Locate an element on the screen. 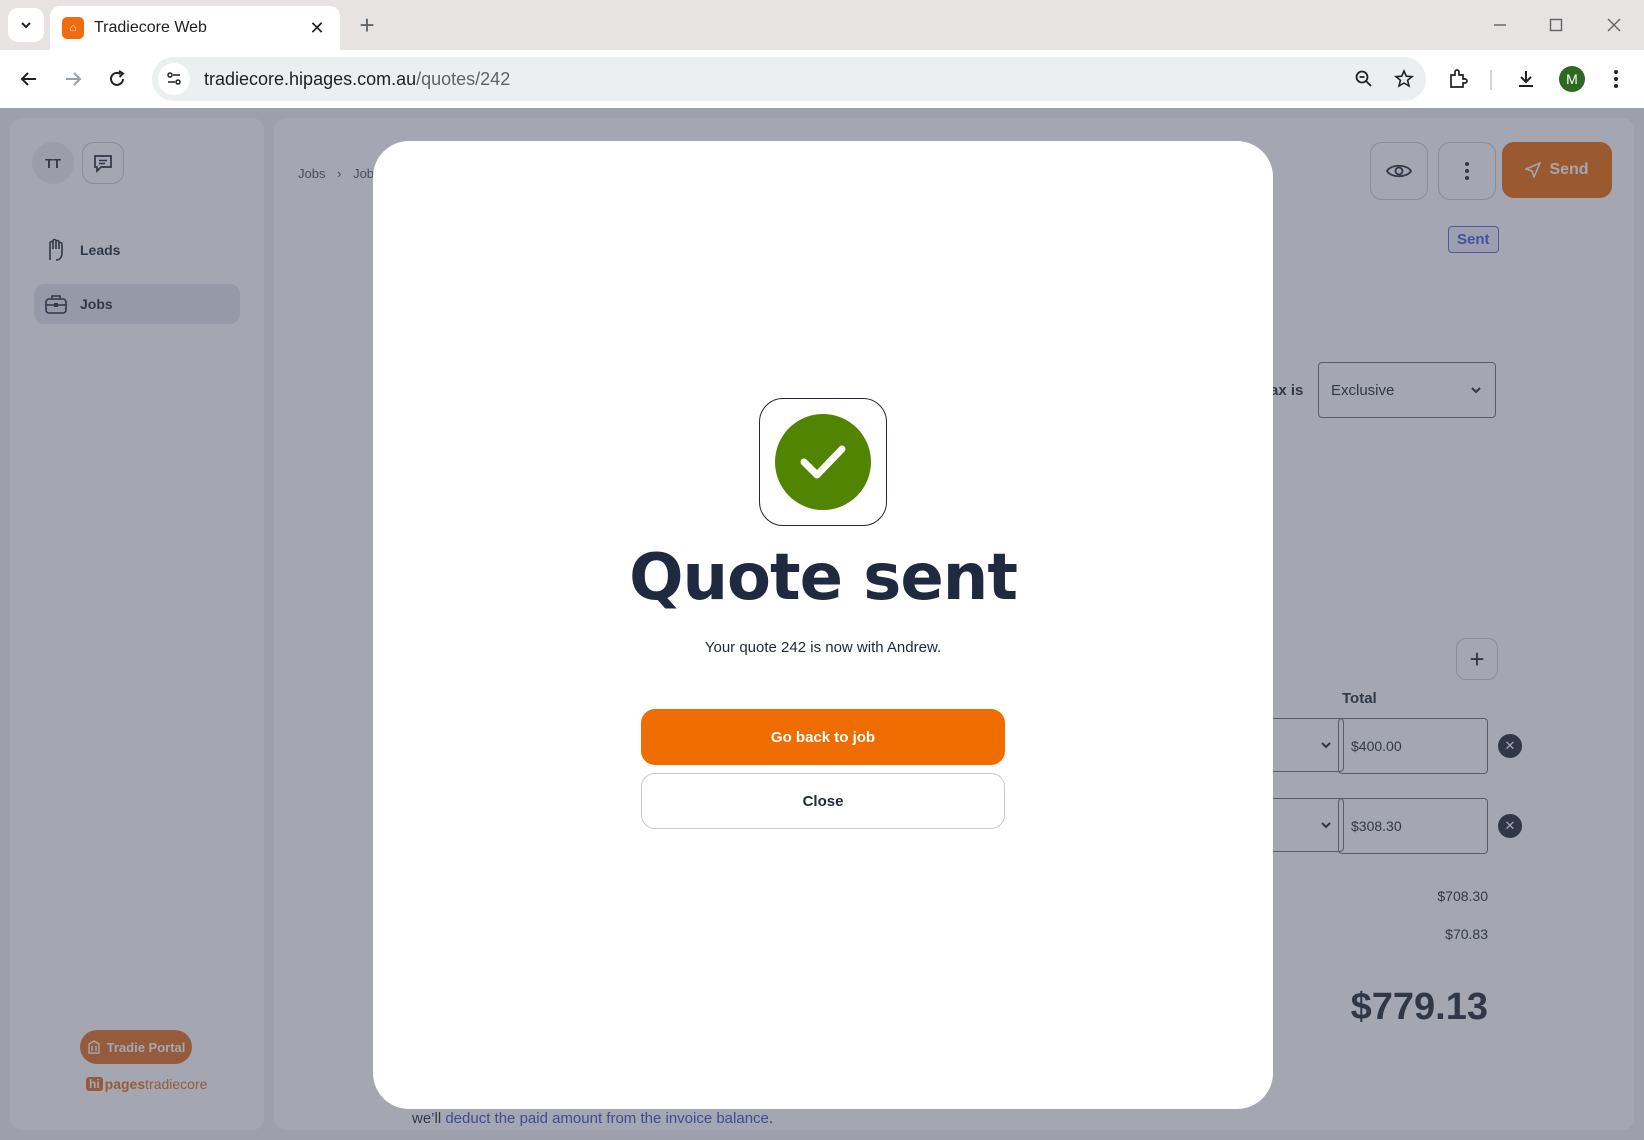  url-host: tradiecore.hipages.com.au is located at coordinates (310, 78).